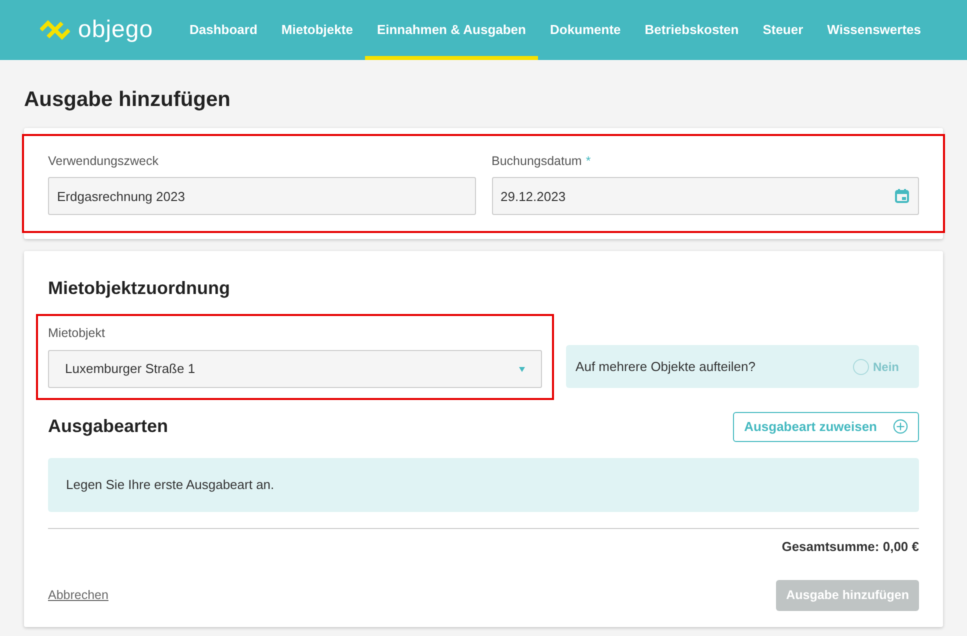 The width and height of the screenshot is (967, 636). Describe the element at coordinates (295, 369) in the screenshot. I see `select-field: Luxemburger Straße 1` at that location.